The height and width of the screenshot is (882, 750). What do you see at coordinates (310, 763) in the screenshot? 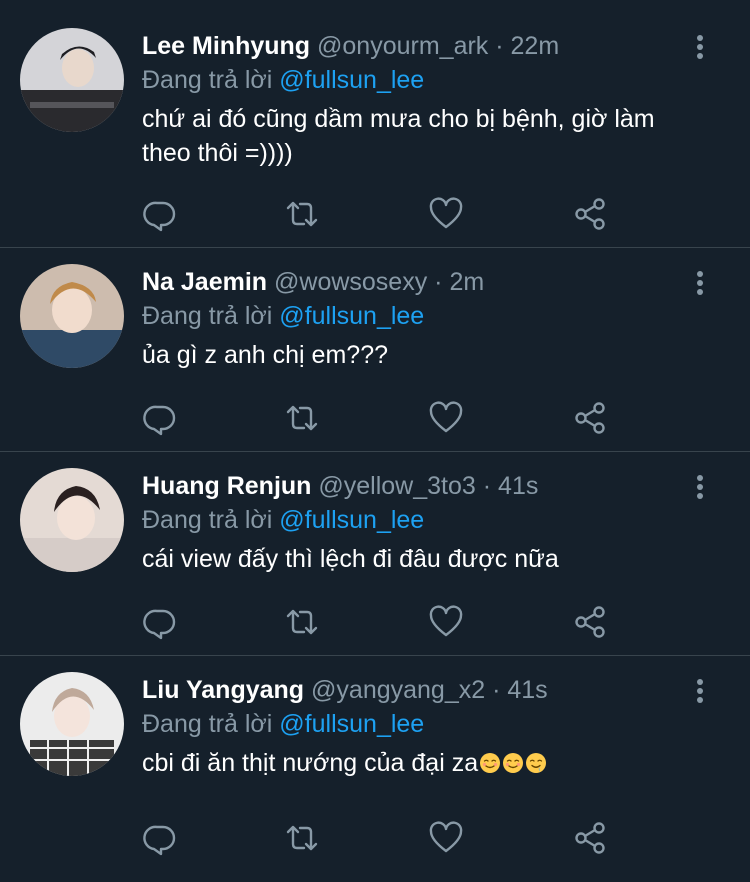
I see `tweet-text: cbi đi ăn thịt nướng của đại za` at bounding box center [310, 763].